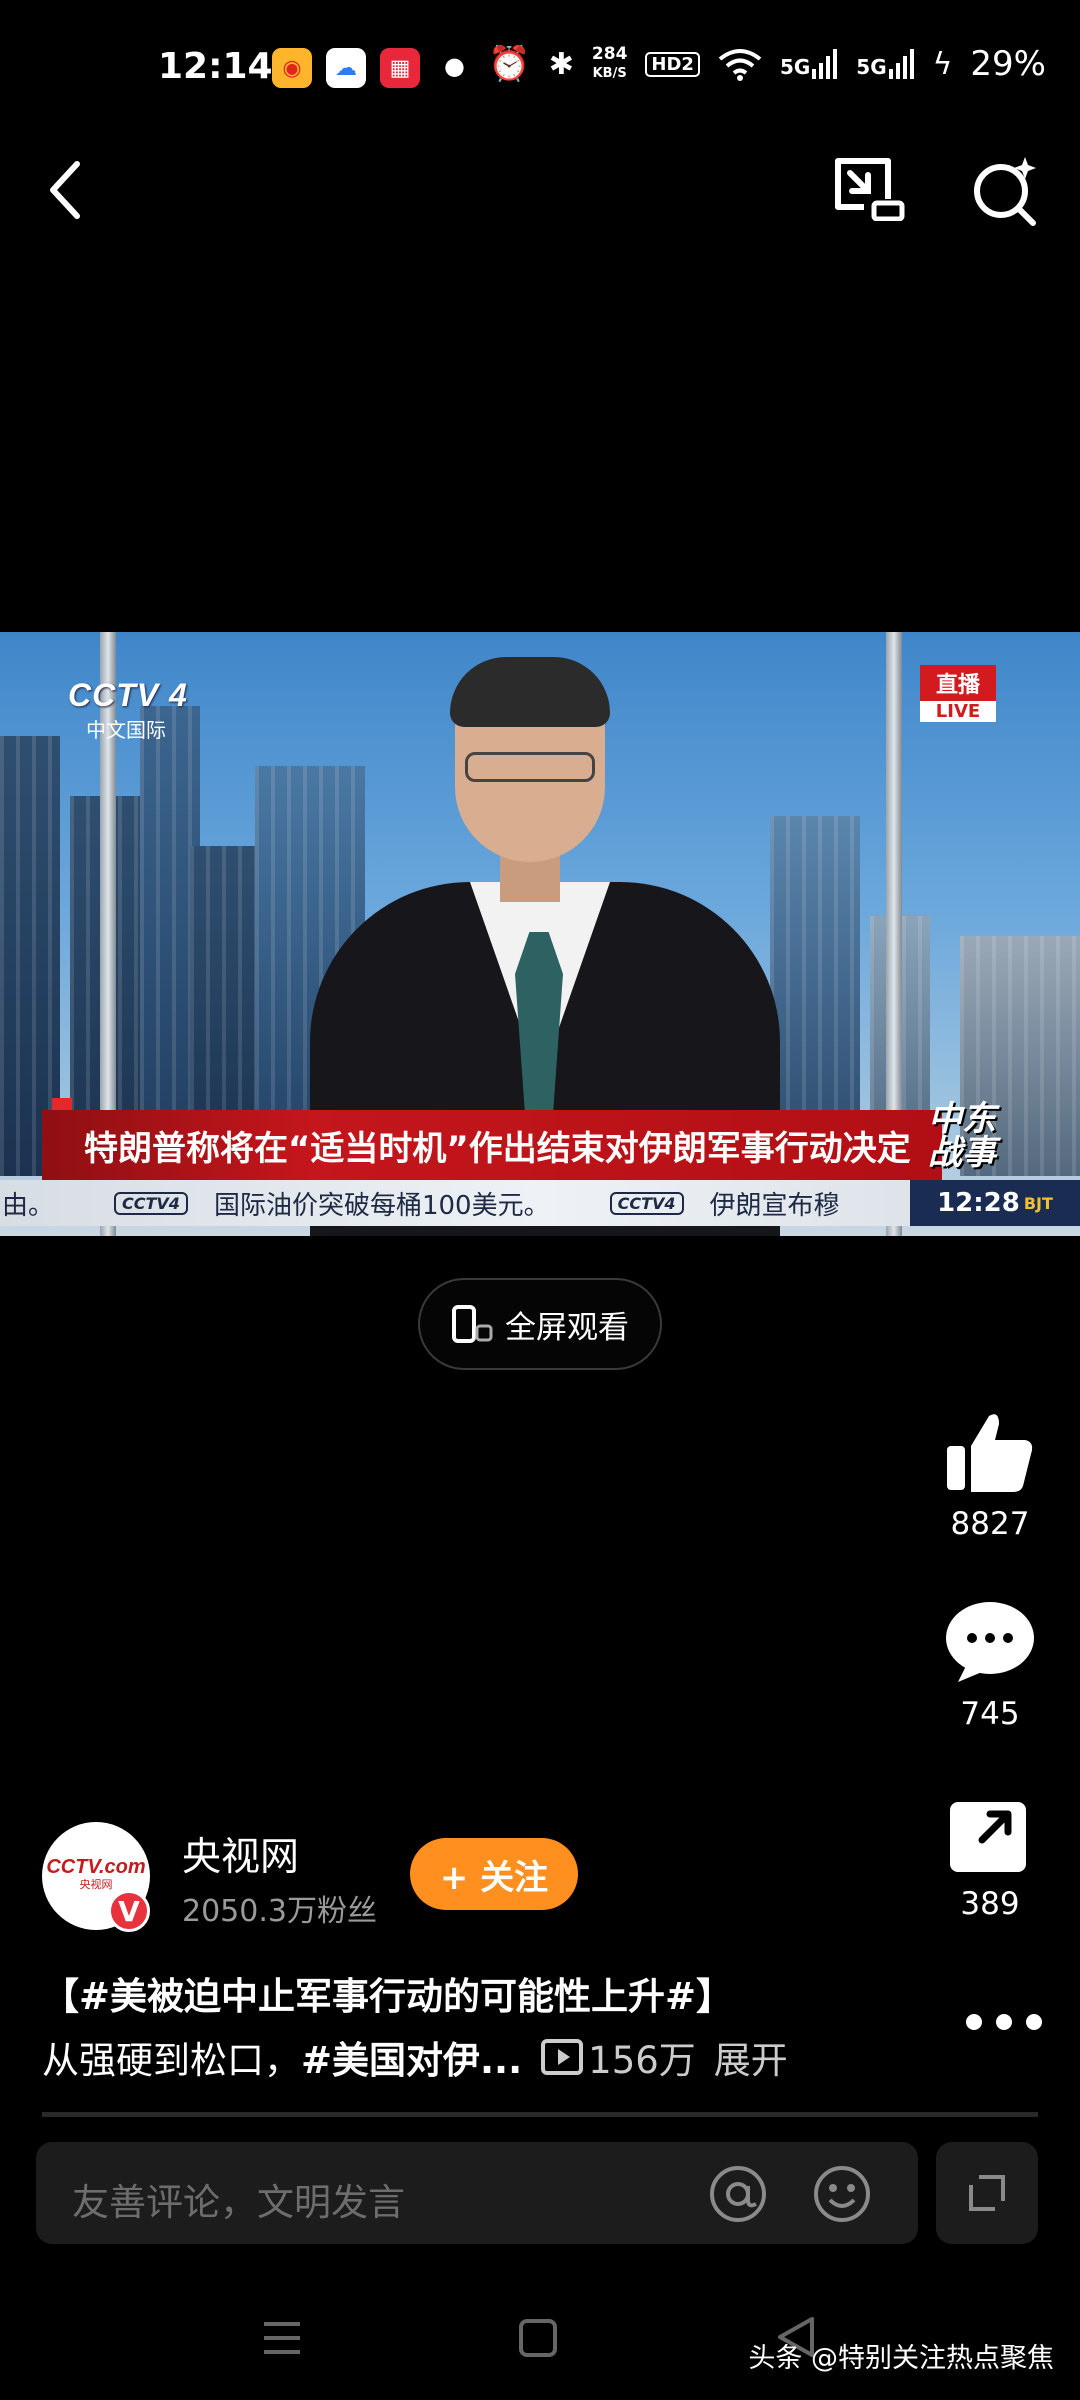 Image resolution: width=1080 pixels, height=2400 pixels. Describe the element at coordinates (128, 695) in the screenshot. I see `cctv4-logo-text: CCTV 4` at that location.